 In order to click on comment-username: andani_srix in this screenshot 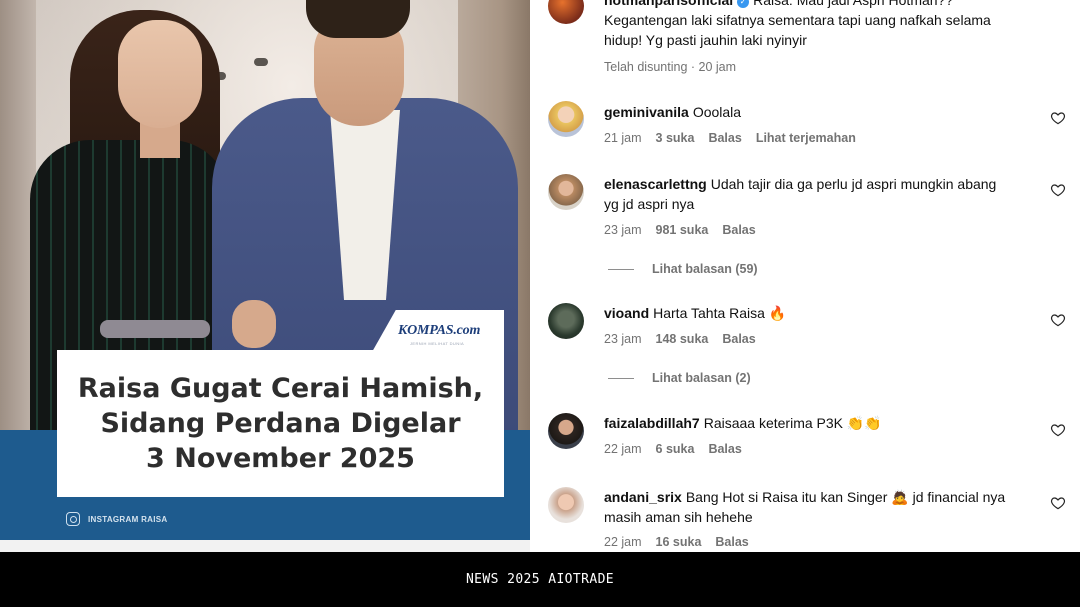, I will do `click(643, 497)`.